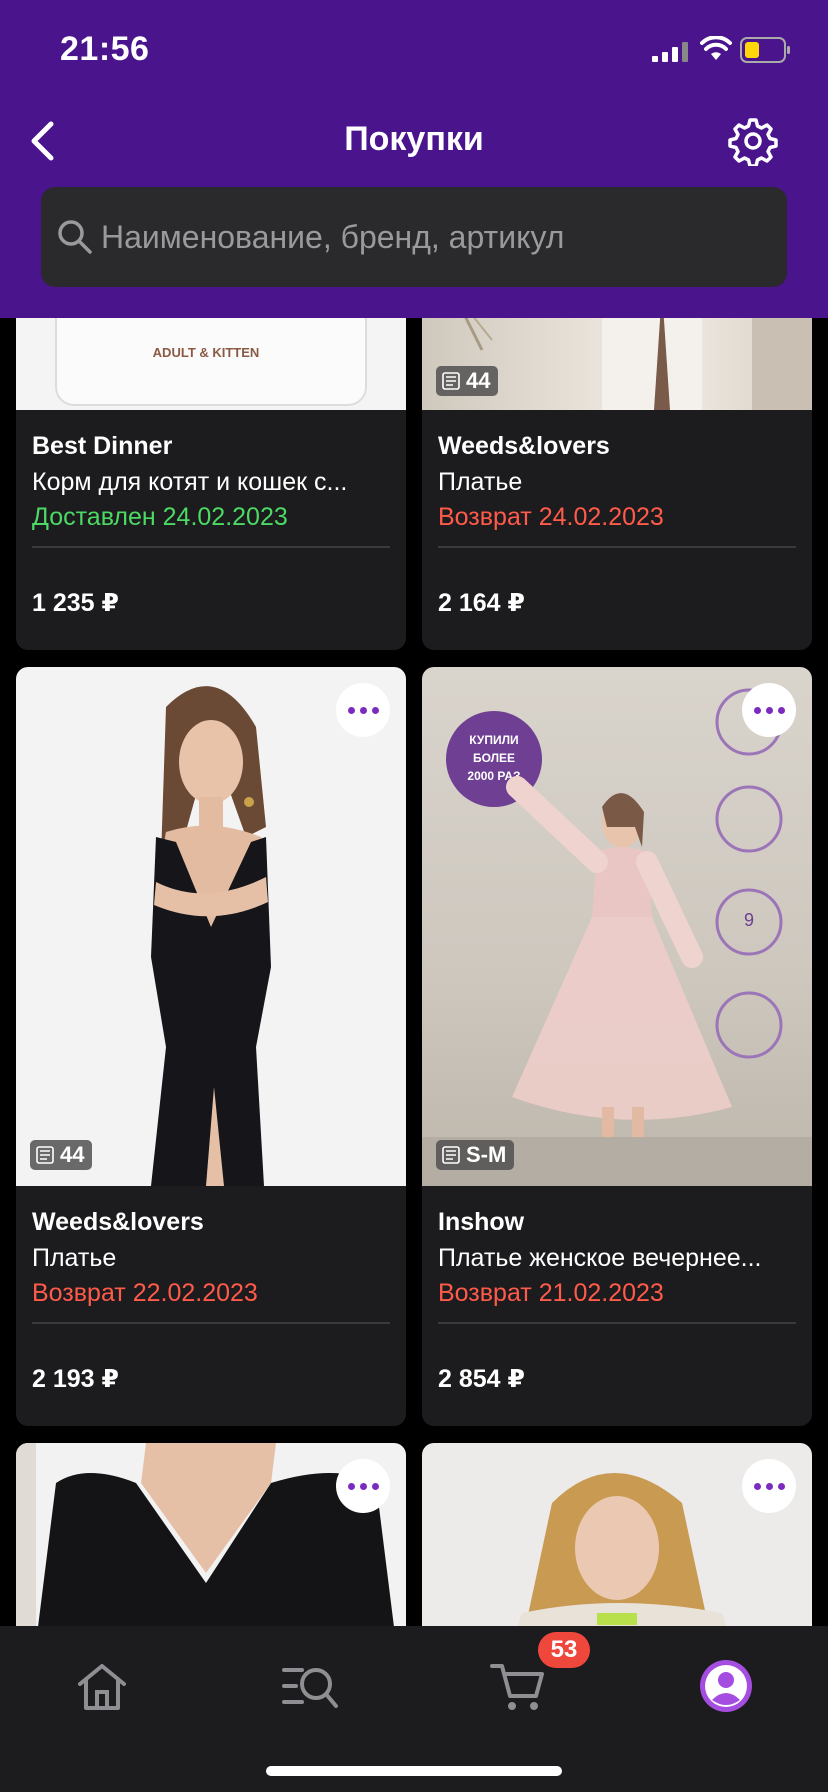  What do you see at coordinates (102, 1686) in the screenshot?
I see `home-icon` at bounding box center [102, 1686].